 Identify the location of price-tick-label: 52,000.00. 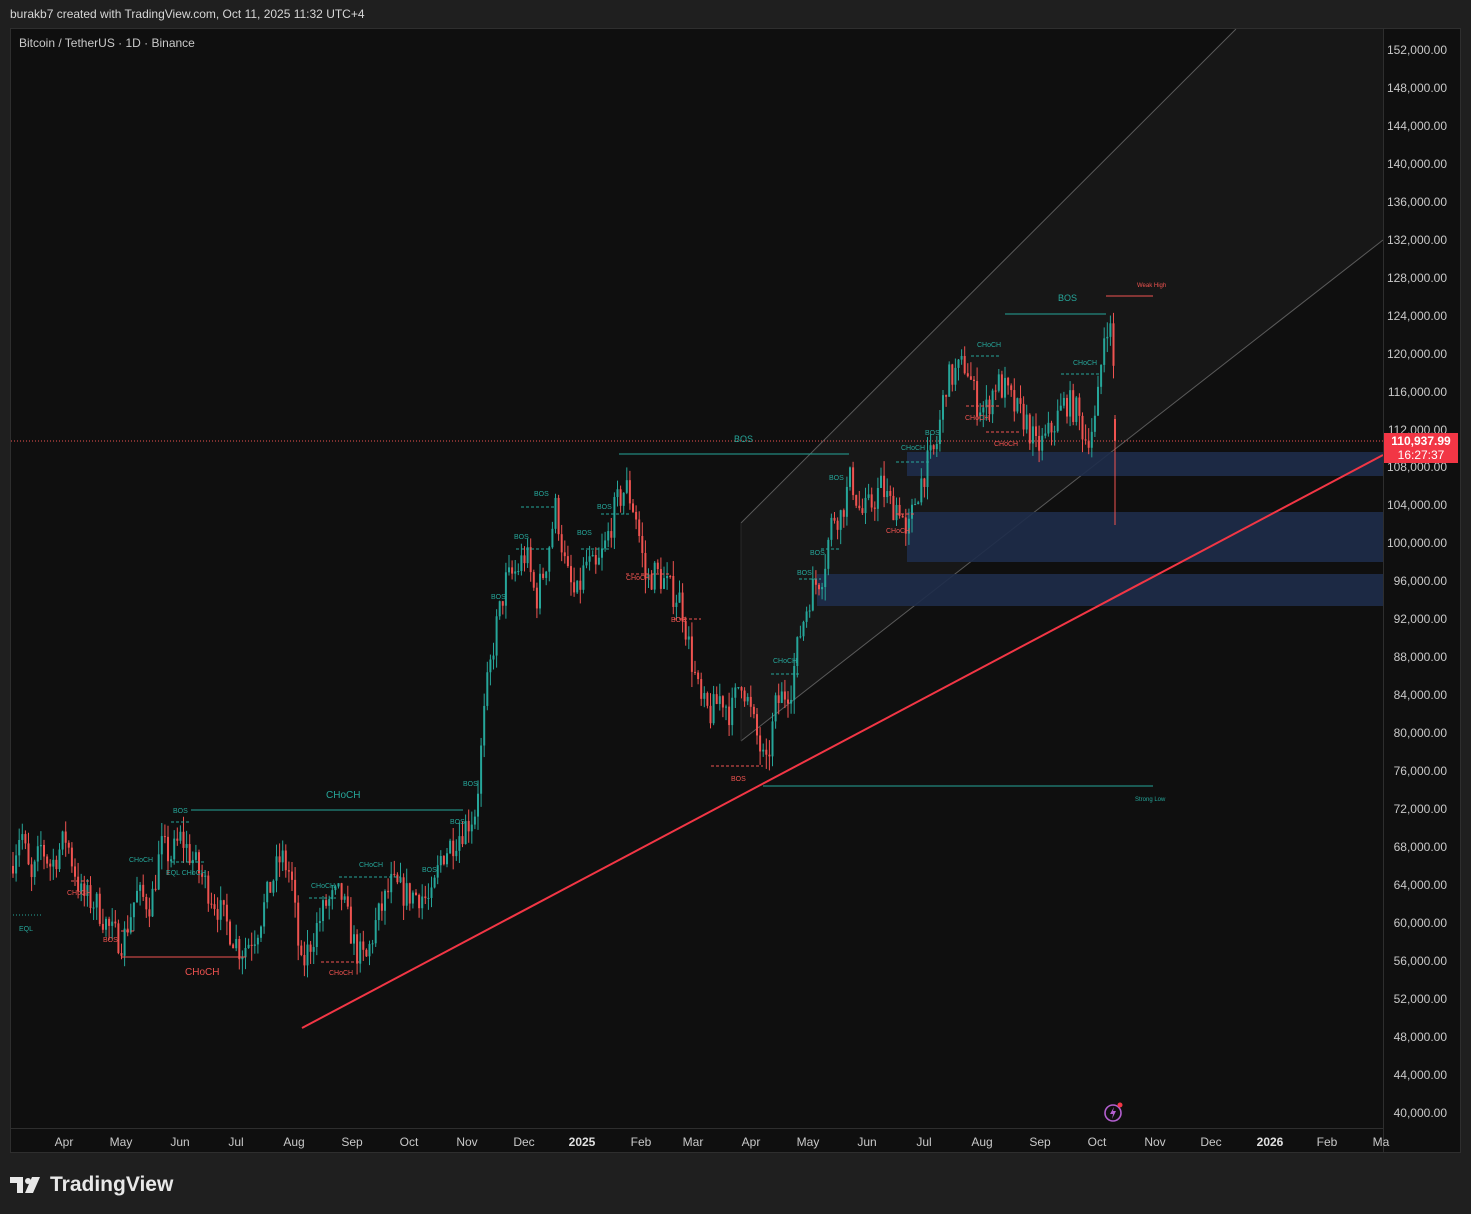
(1420, 998).